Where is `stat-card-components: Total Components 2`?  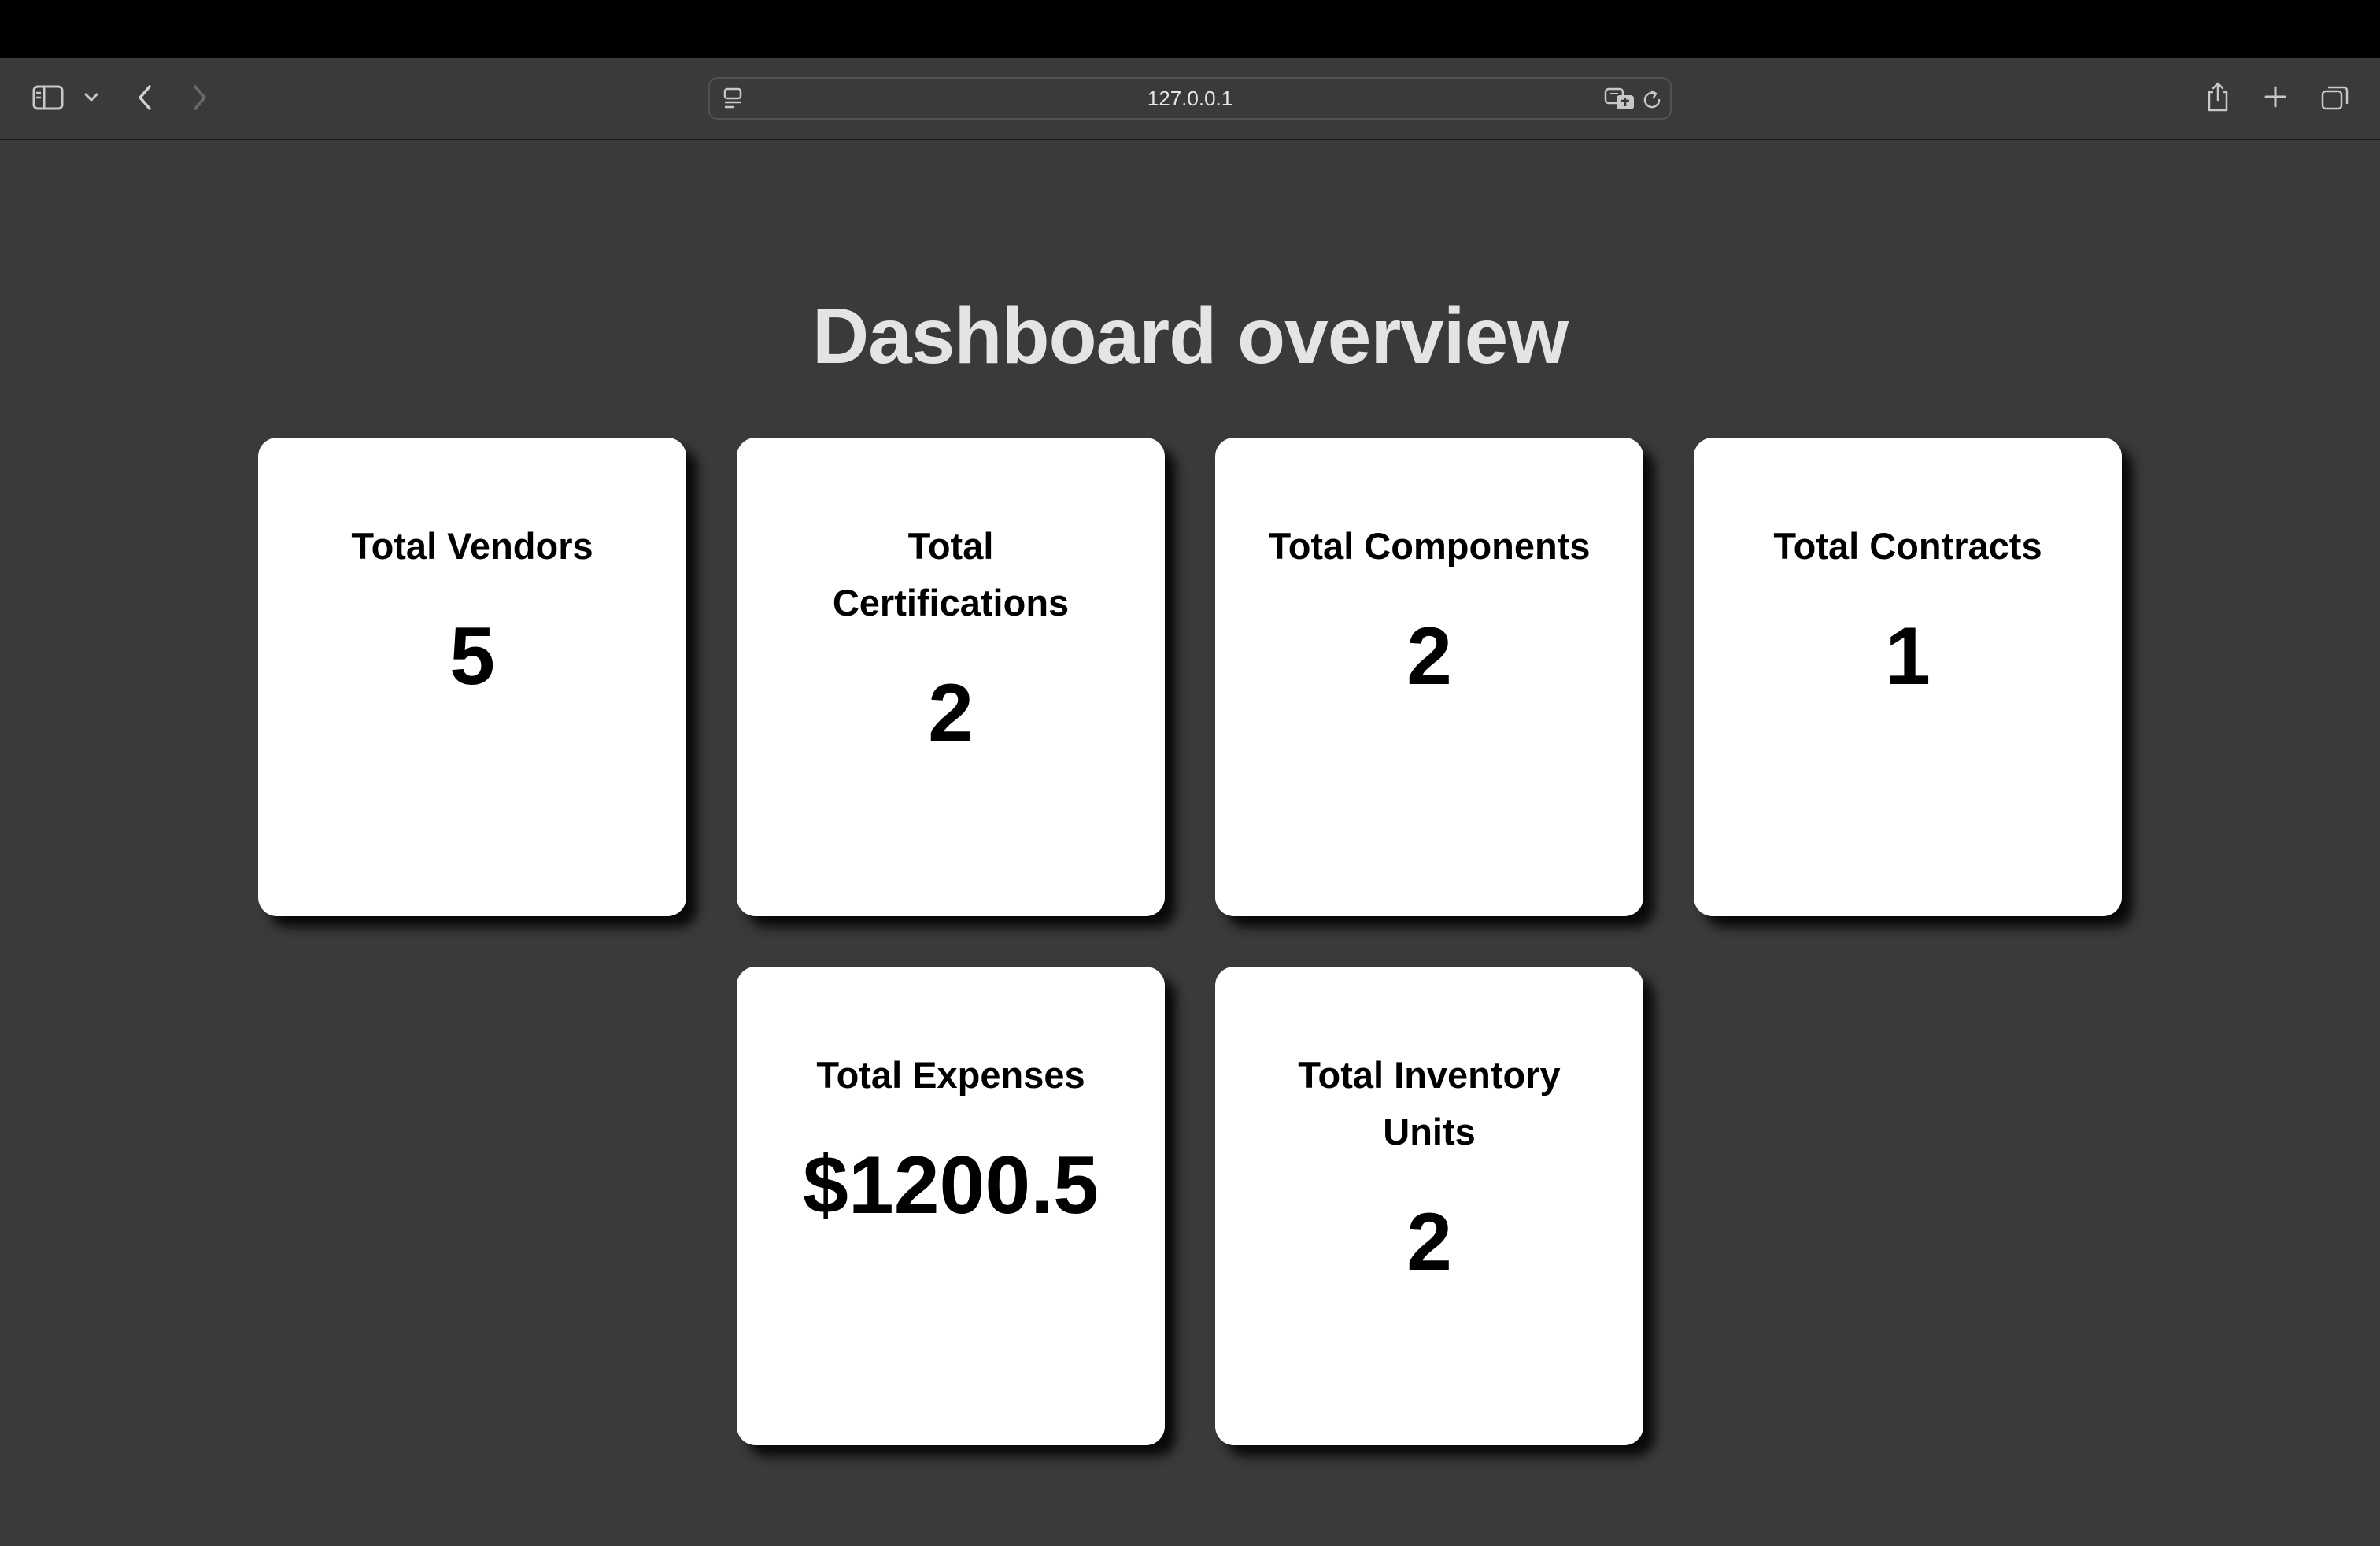
stat-card-components: Total Components 2 is located at coordinates (1429, 677).